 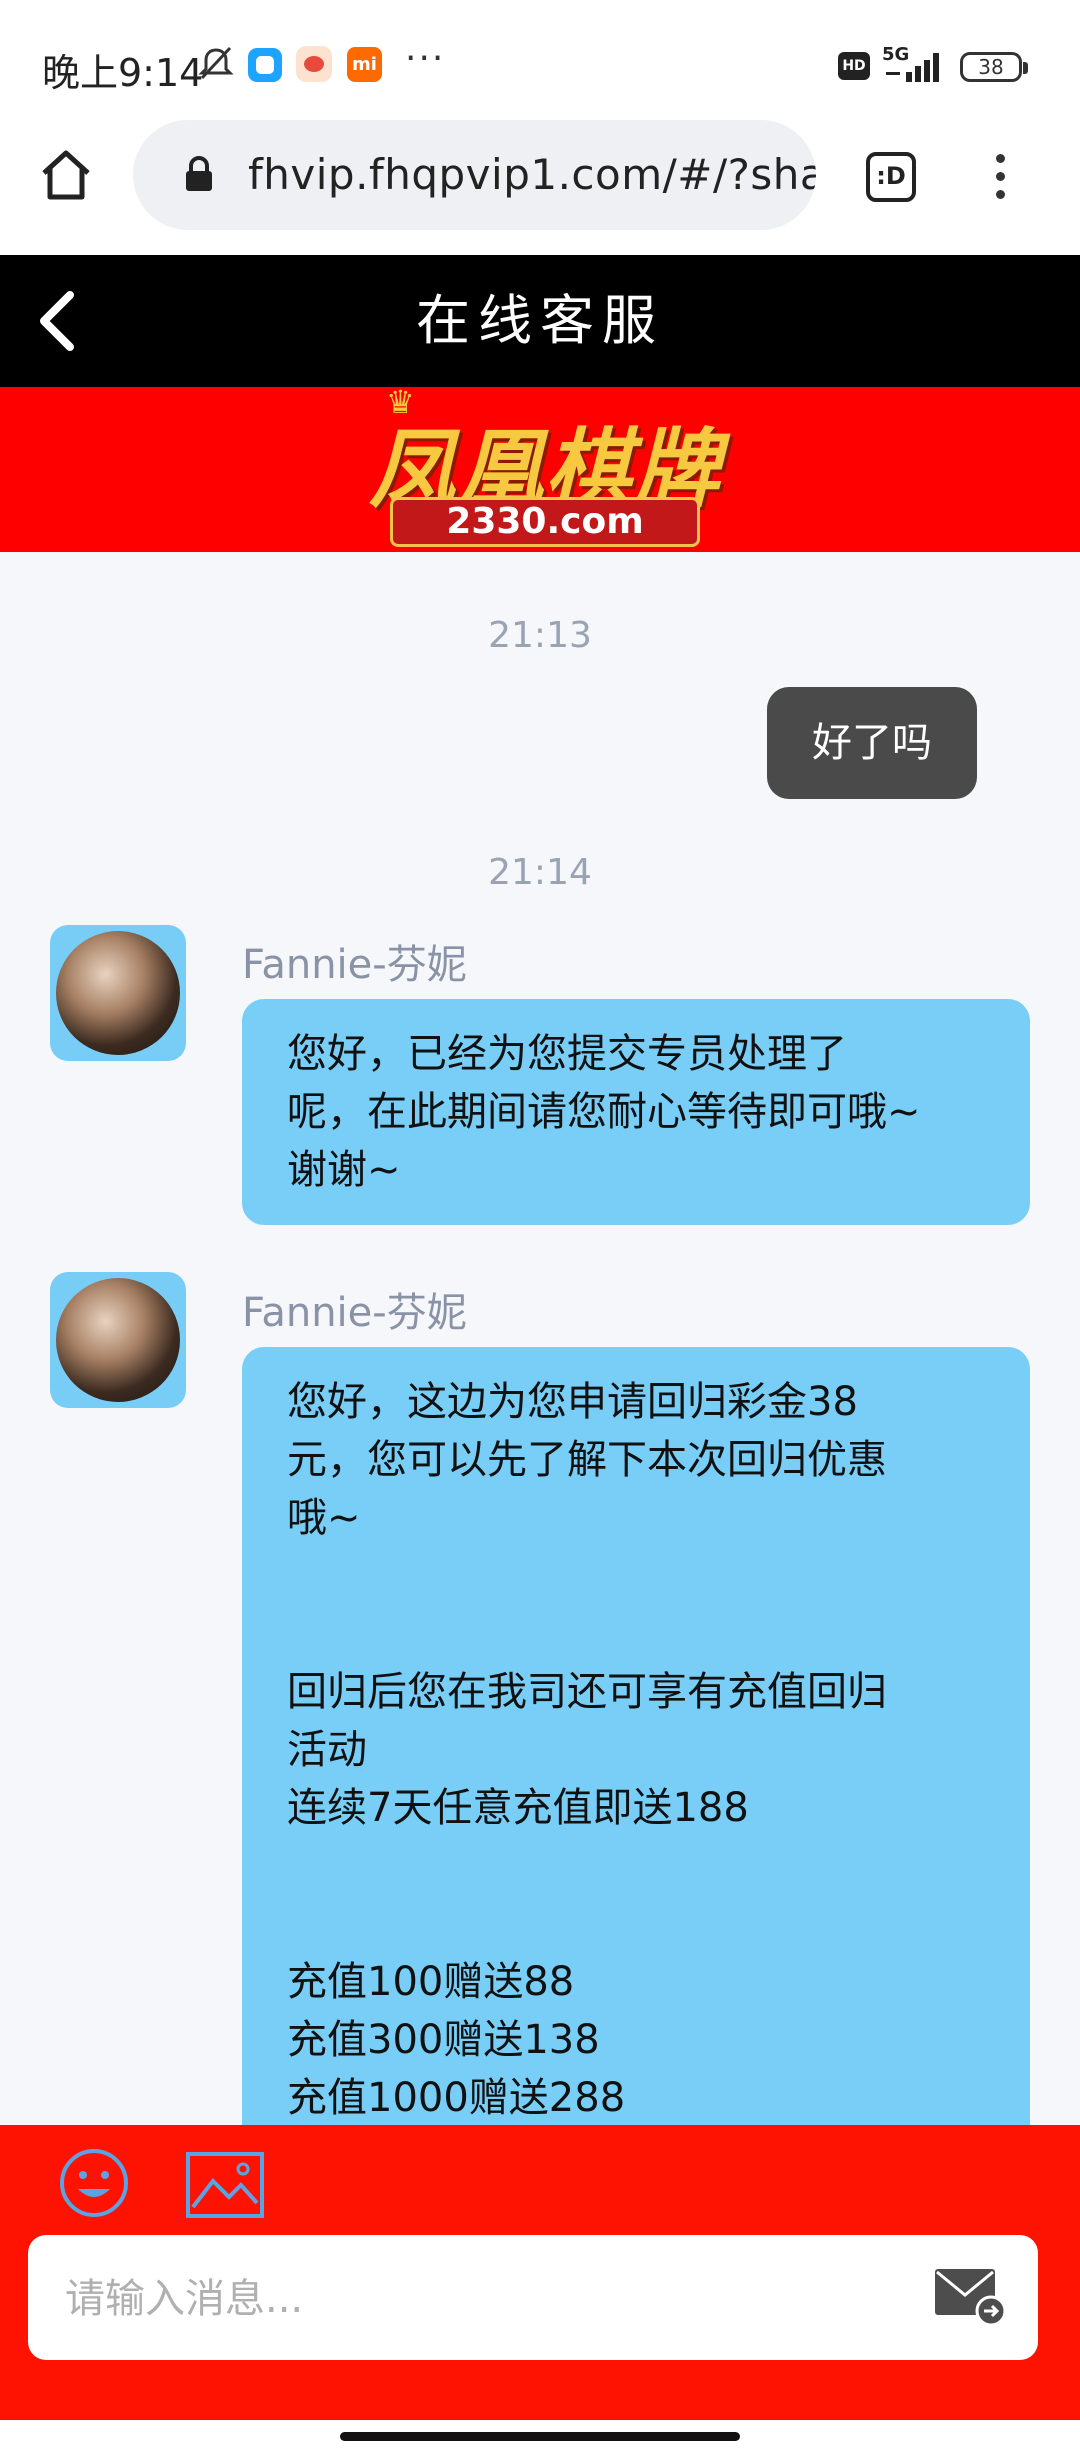 What do you see at coordinates (364, 64) in the screenshot?
I see `mi-app-icon: mi` at bounding box center [364, 64].